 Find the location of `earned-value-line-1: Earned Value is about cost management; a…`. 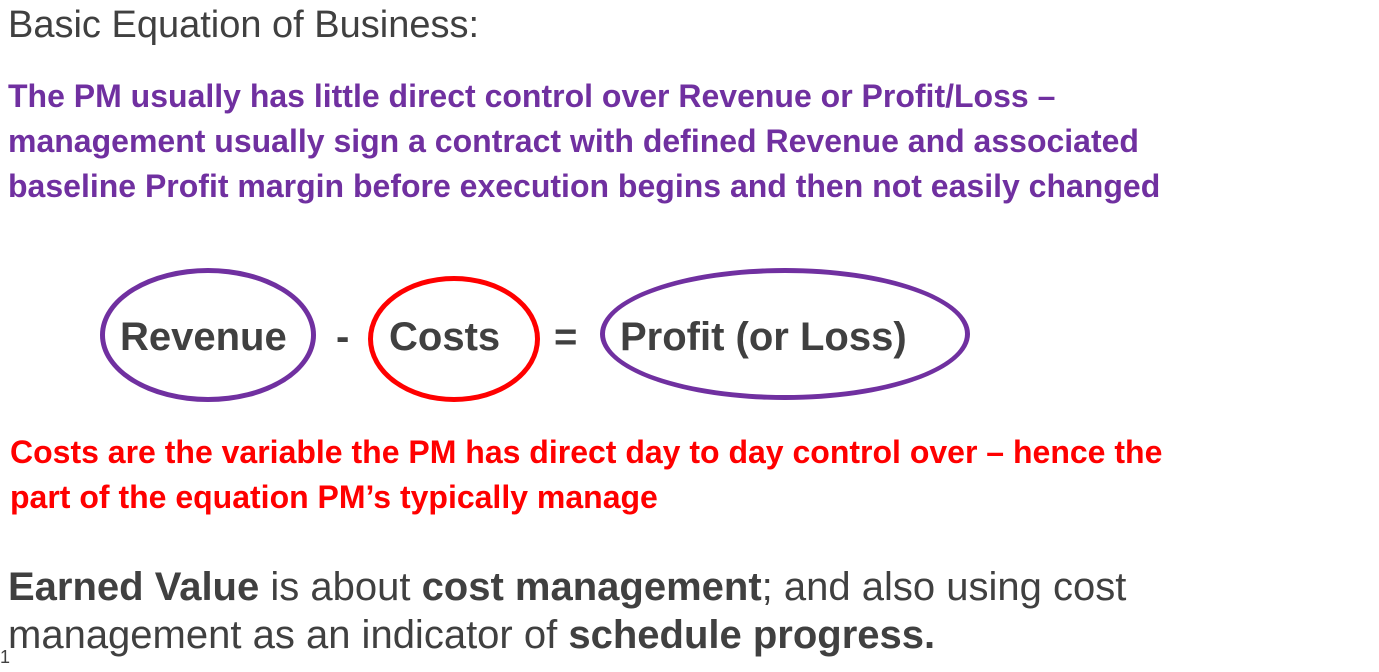

earned-value-line-1: Earned Value is about cost management; a… is located at coordinates (690, 587).